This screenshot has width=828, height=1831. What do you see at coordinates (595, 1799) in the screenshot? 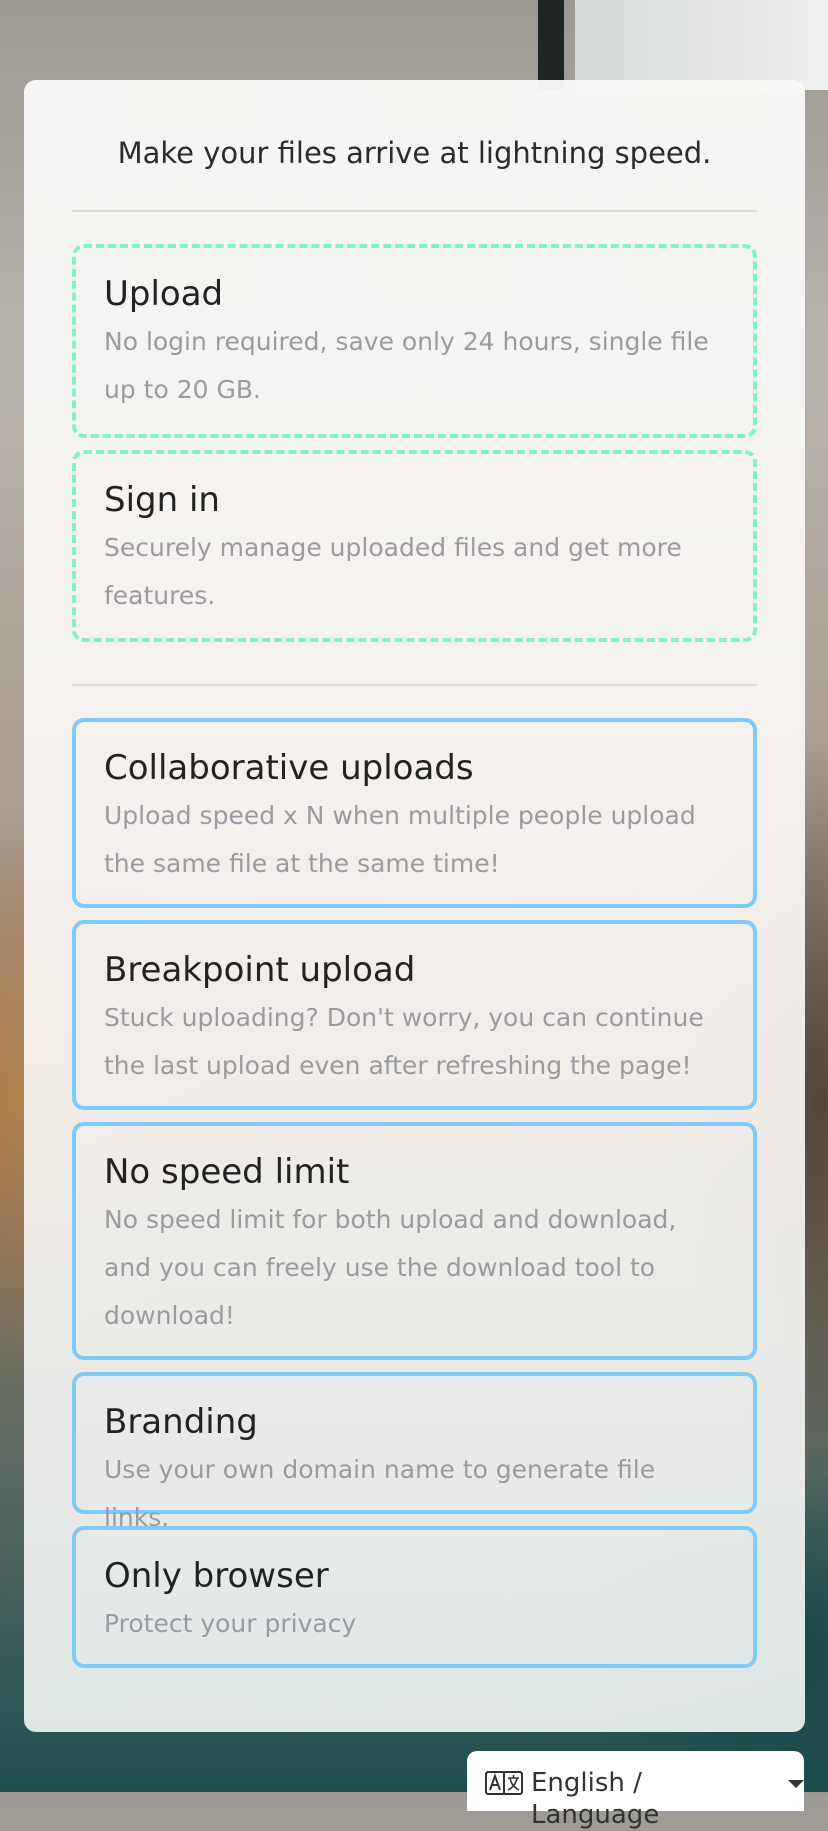
I see `language-label: English / Language` at bounding box center [595, 1799].